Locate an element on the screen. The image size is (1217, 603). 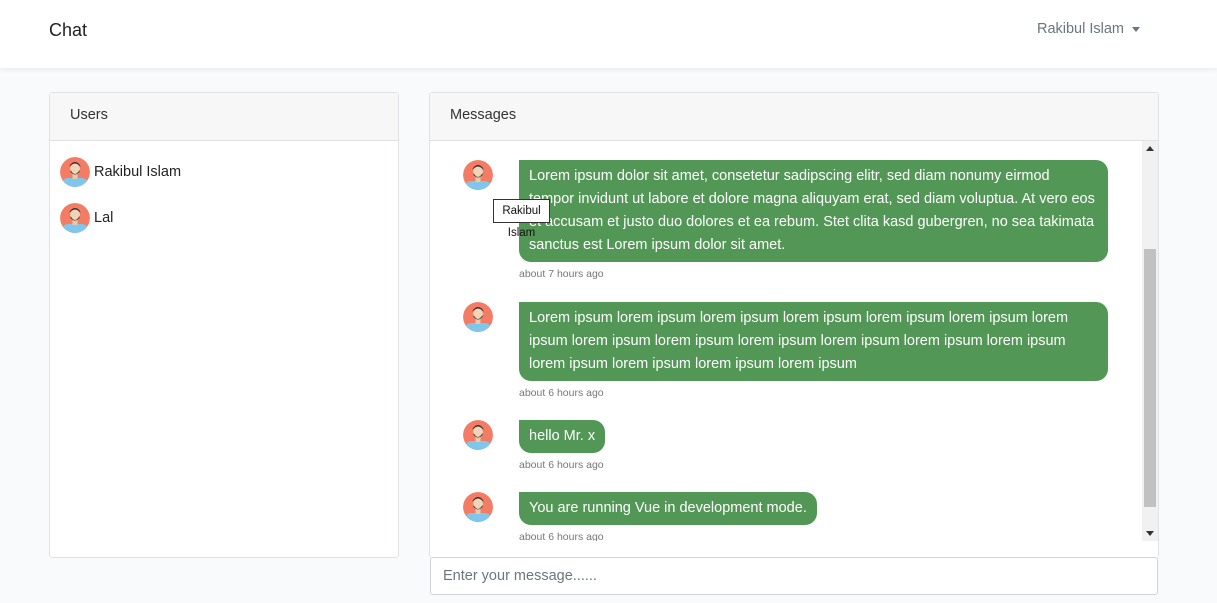
sender-name-tooltip: Rakibul Islam is located at coordinates (521, 219).